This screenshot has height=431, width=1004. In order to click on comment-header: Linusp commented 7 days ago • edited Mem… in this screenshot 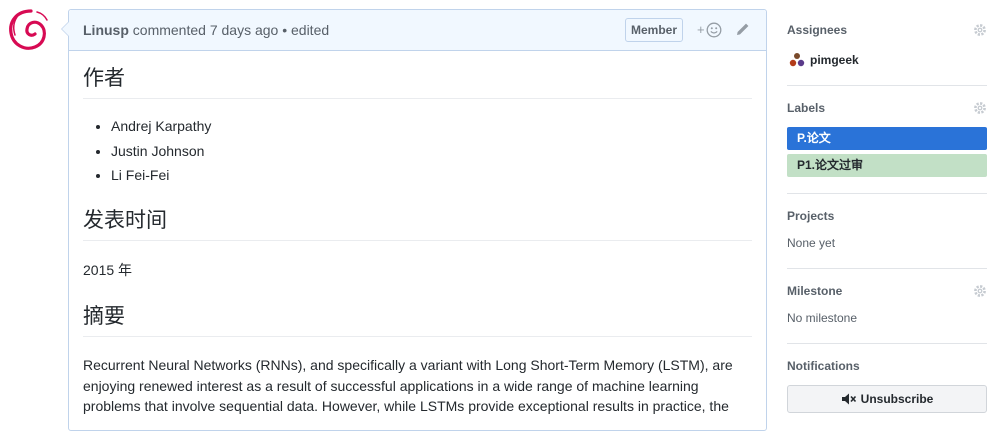, I will do `click(417, 30)`.